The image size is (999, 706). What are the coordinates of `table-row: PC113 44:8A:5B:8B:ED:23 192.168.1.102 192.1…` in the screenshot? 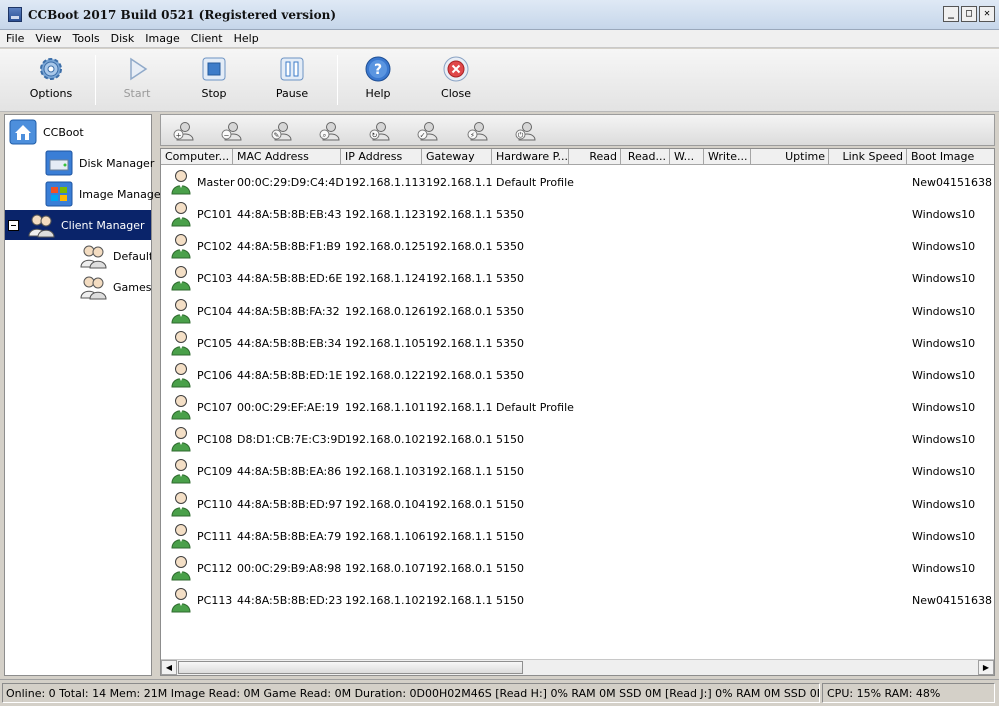 It's located at (577, 600).